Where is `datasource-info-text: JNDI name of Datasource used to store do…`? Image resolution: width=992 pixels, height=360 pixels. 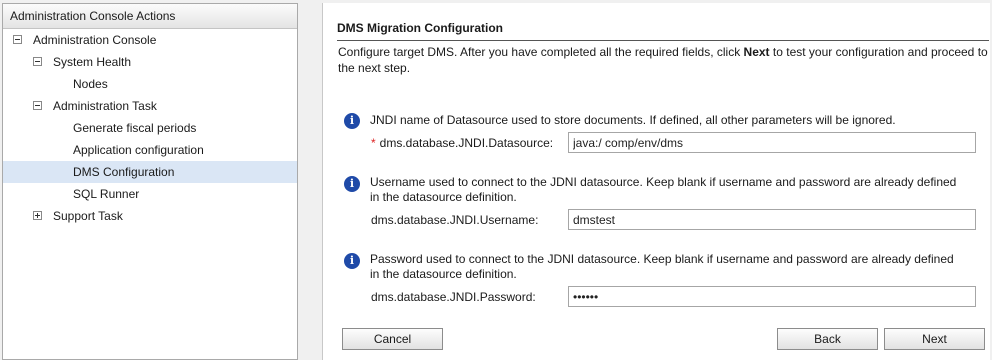 datasource-info-text: JNDI name of Datasource used to store do… is located at coordinates (633, 120).